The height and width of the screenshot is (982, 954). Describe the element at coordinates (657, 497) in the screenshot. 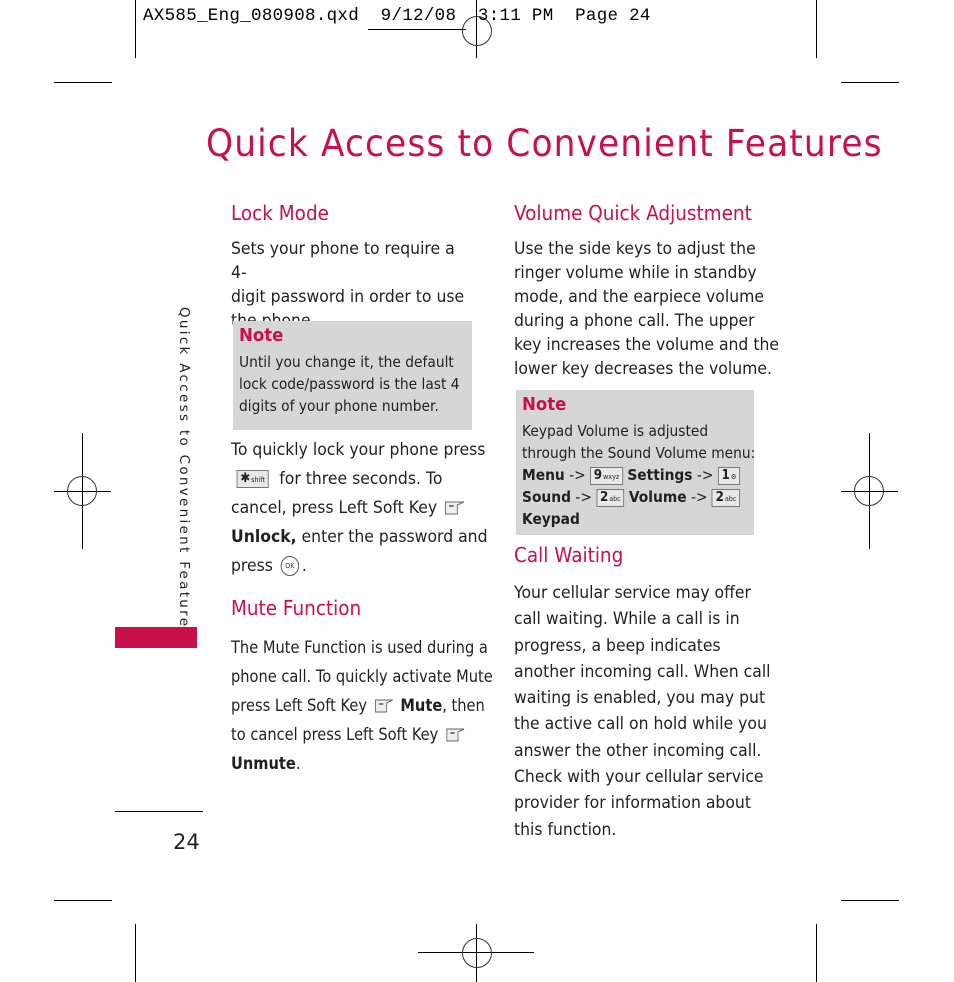

I see `volume-label: Volume` at that location.